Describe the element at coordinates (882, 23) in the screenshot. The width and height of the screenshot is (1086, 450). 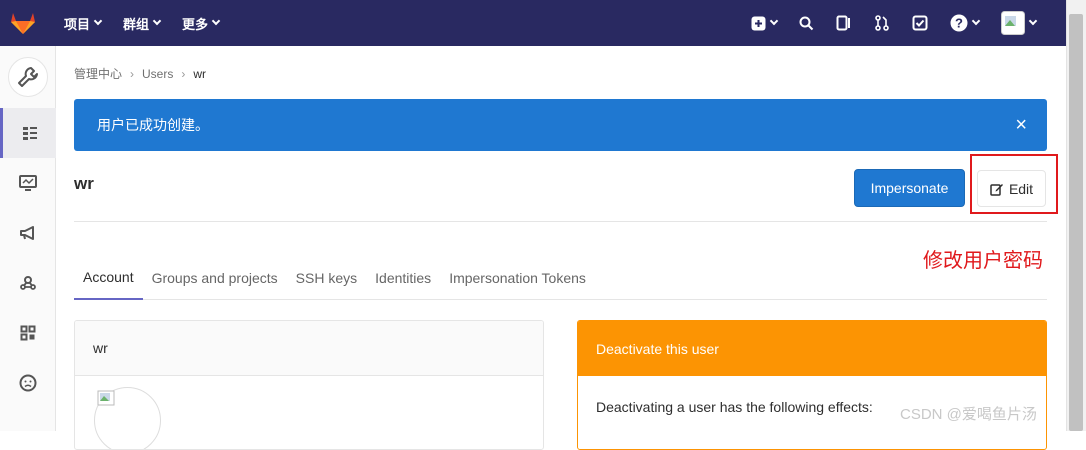
I see `merge-request-icon` at that location.